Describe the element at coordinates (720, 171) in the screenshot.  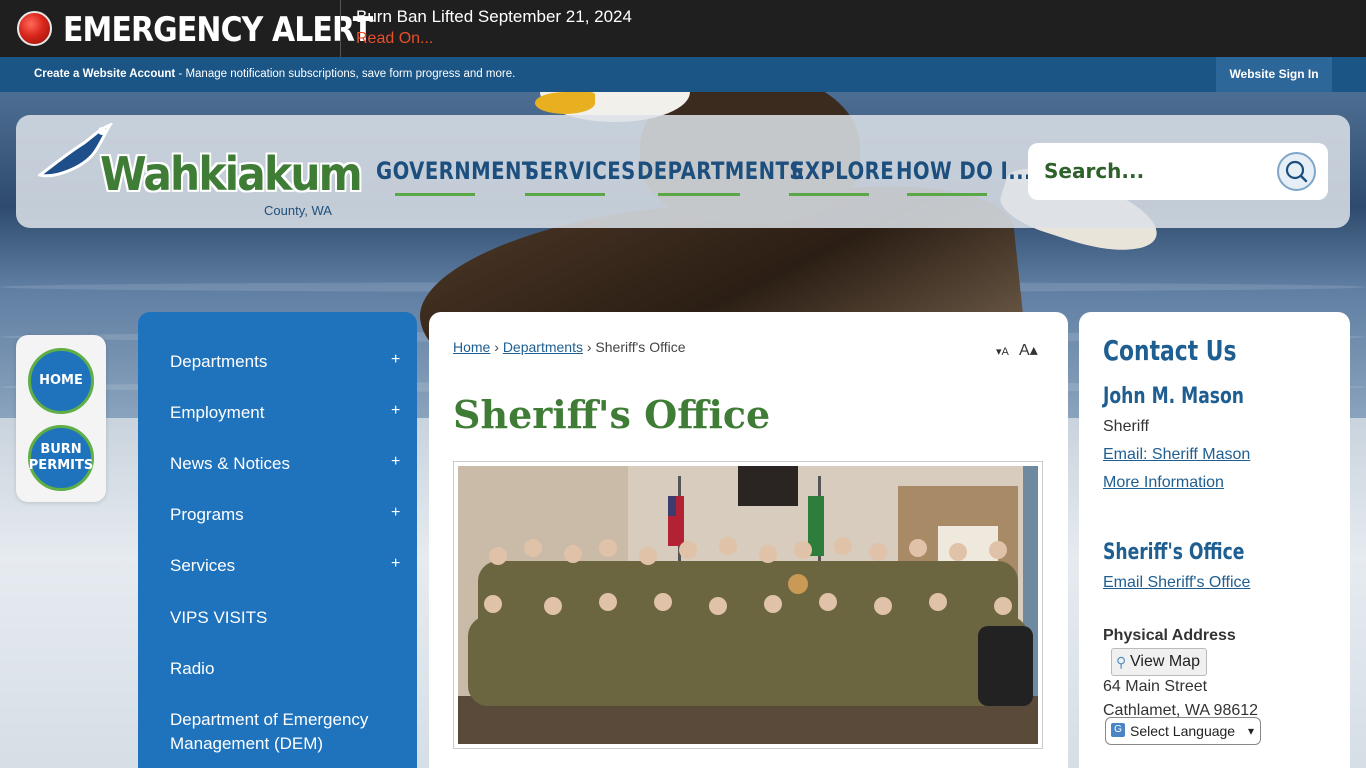
I see `nav-departments: DEPARTMENTS` at that location.